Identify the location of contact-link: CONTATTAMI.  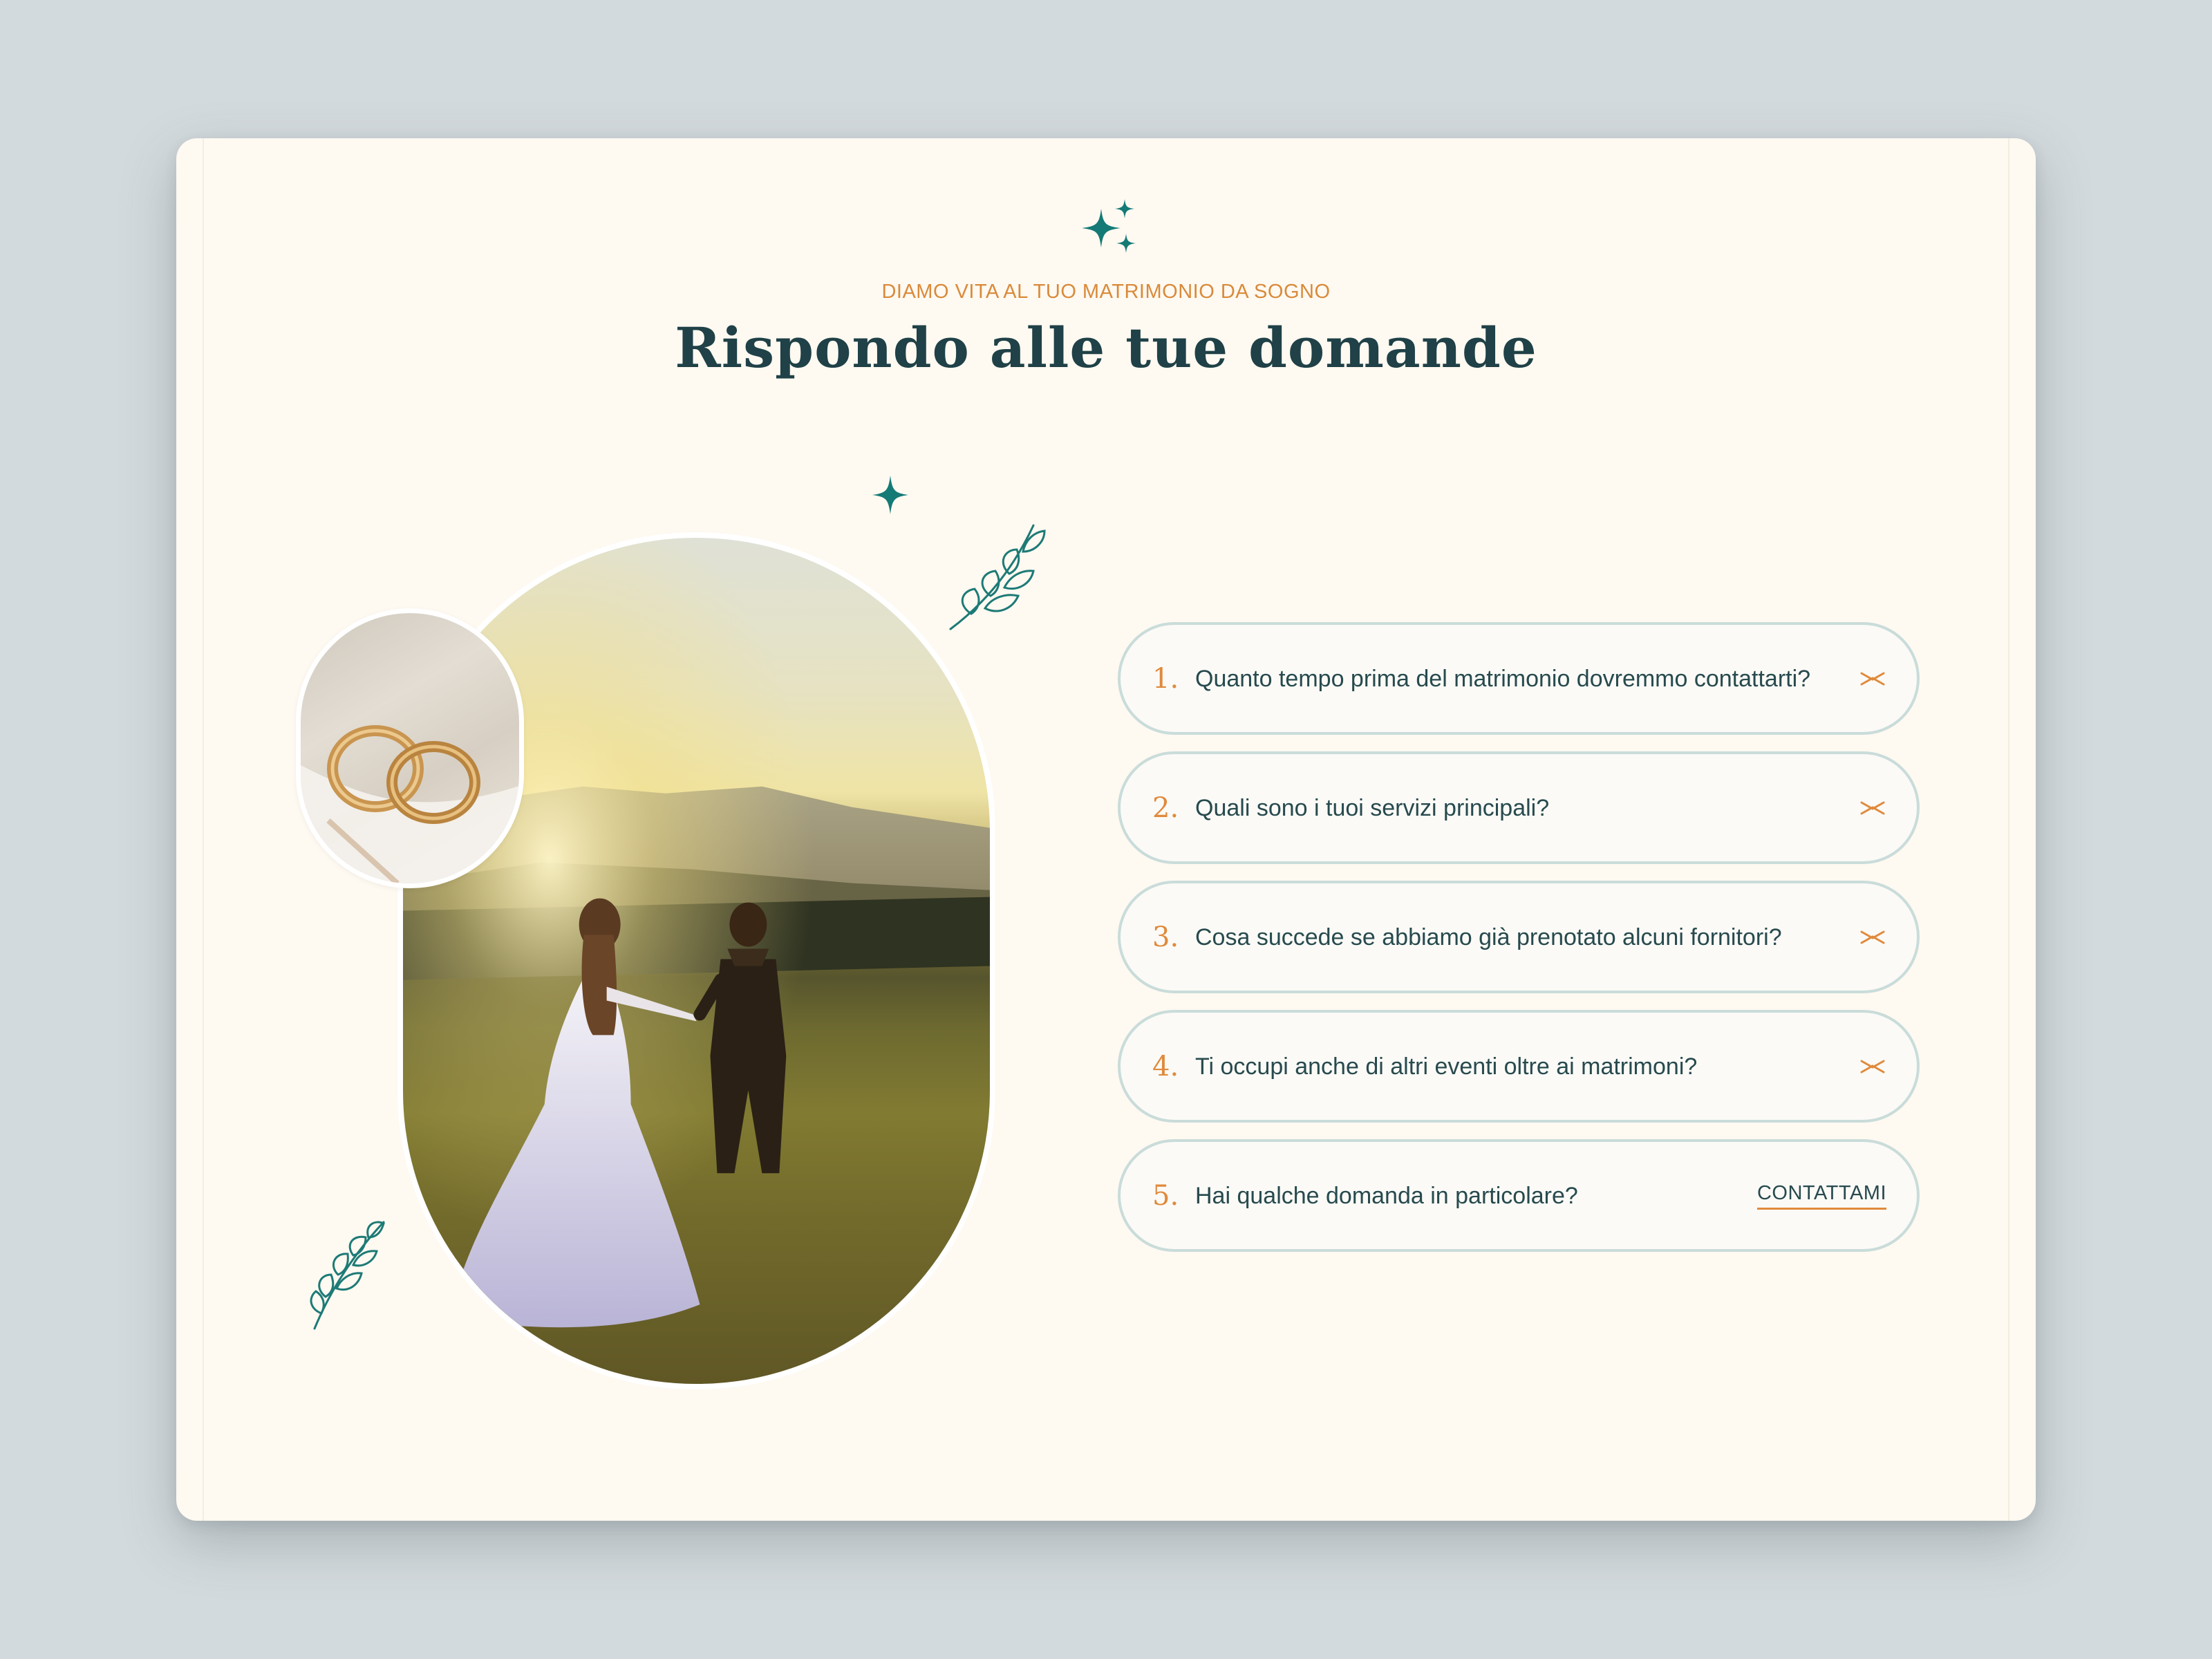
(1821, 1196).